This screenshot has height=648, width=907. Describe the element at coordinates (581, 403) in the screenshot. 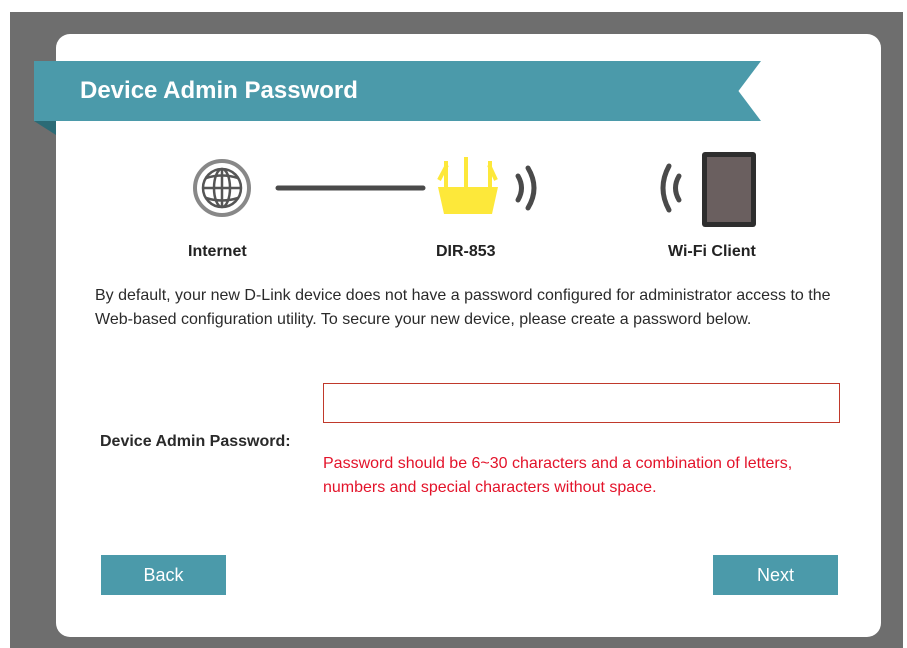

I see `password-input` at that location.